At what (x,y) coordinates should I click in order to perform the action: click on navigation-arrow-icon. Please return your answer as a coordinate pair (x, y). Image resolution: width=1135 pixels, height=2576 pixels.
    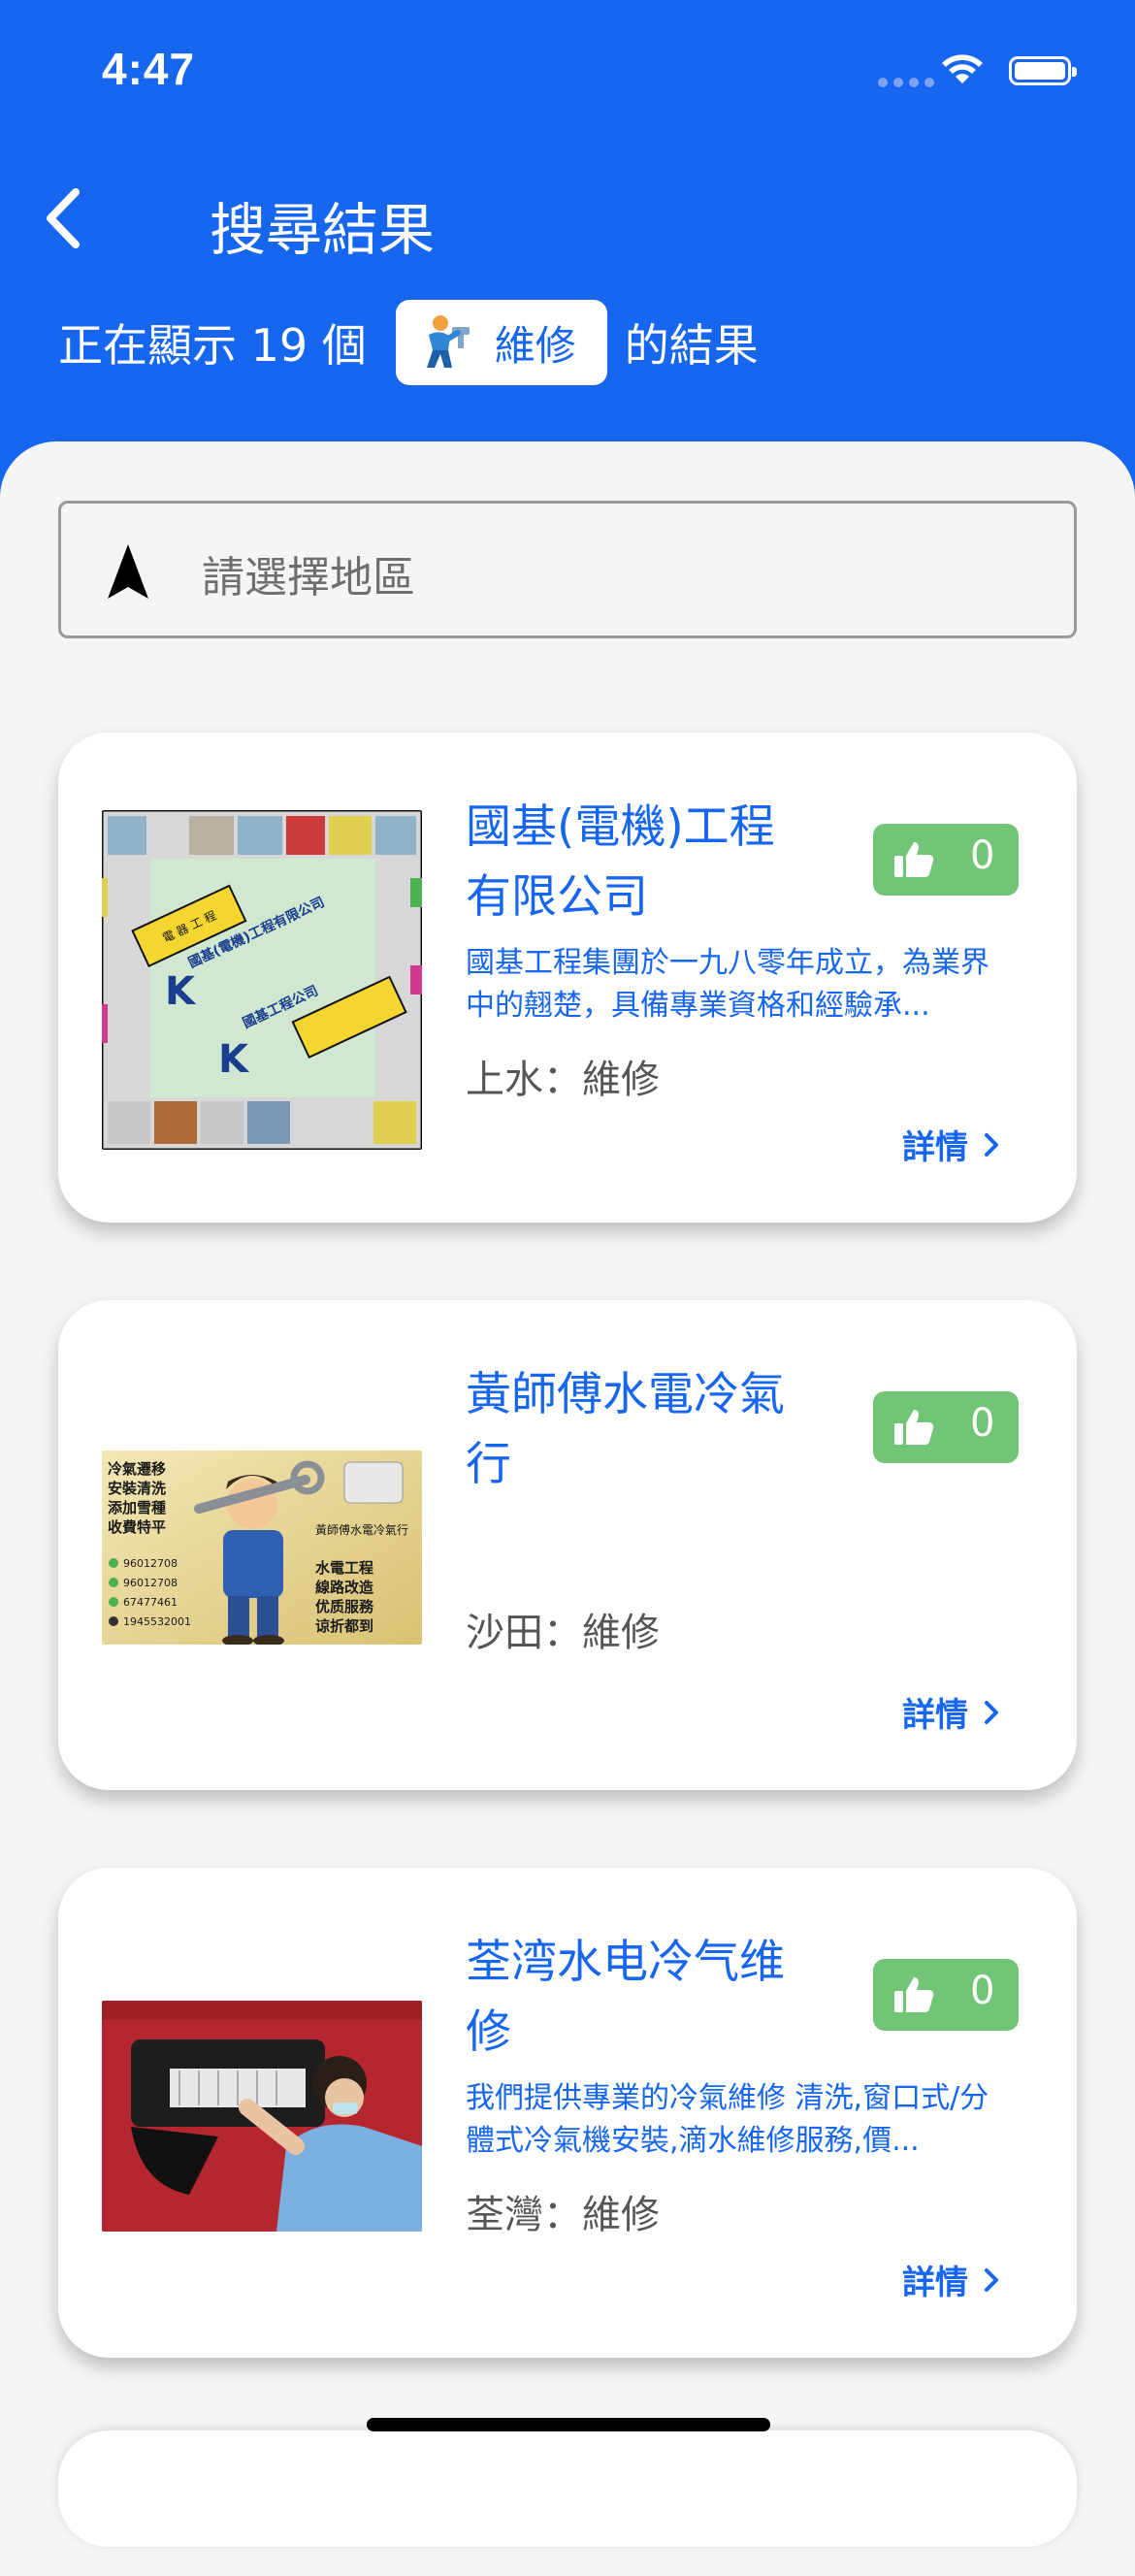
    Looking at the image, I should click on (128, 572).